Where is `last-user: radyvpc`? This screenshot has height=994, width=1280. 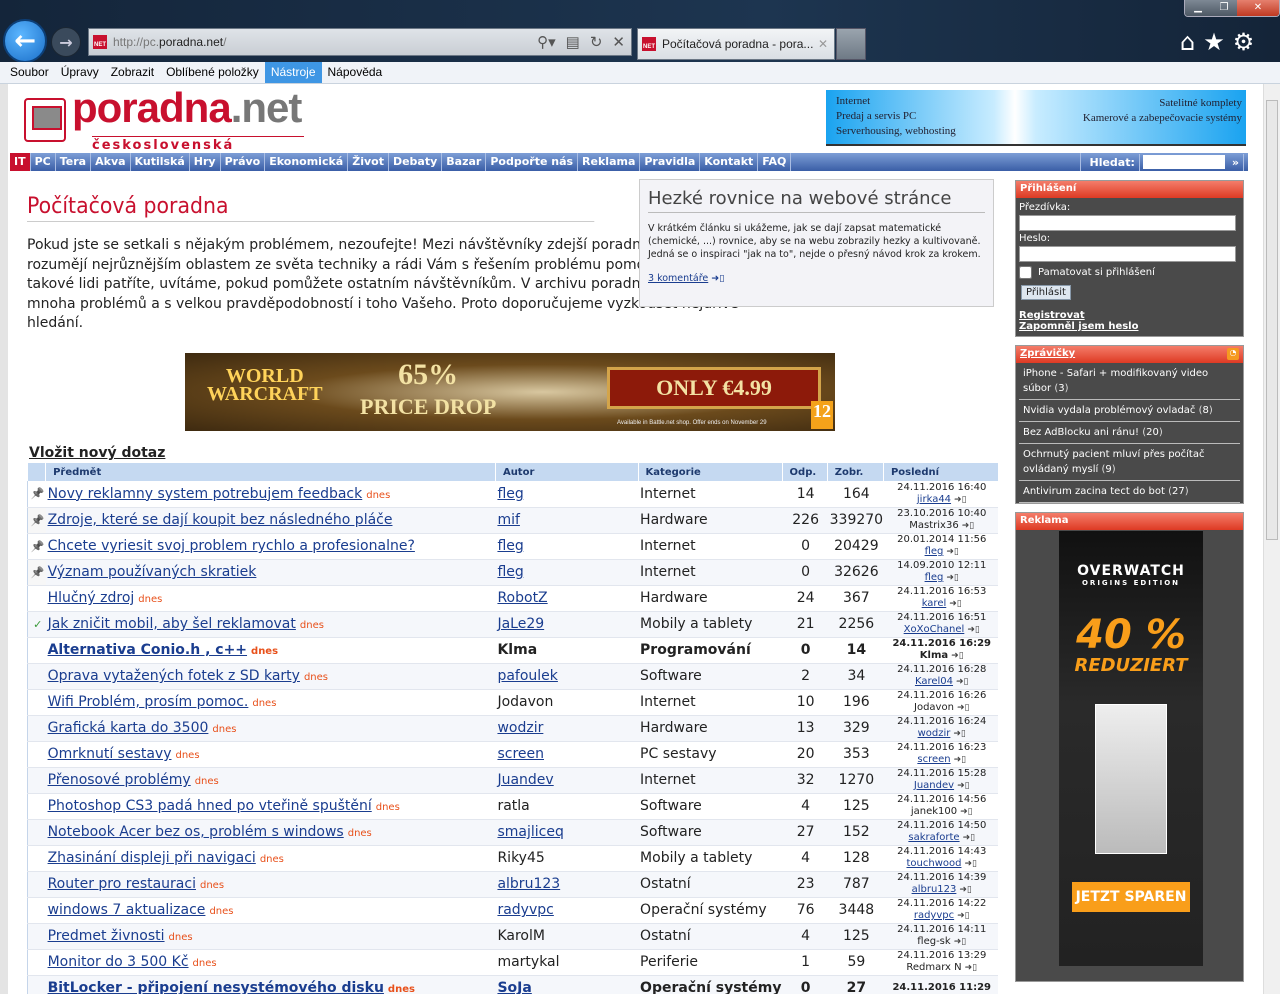
last-user: radyvpc is located at coordinates (934, 915).